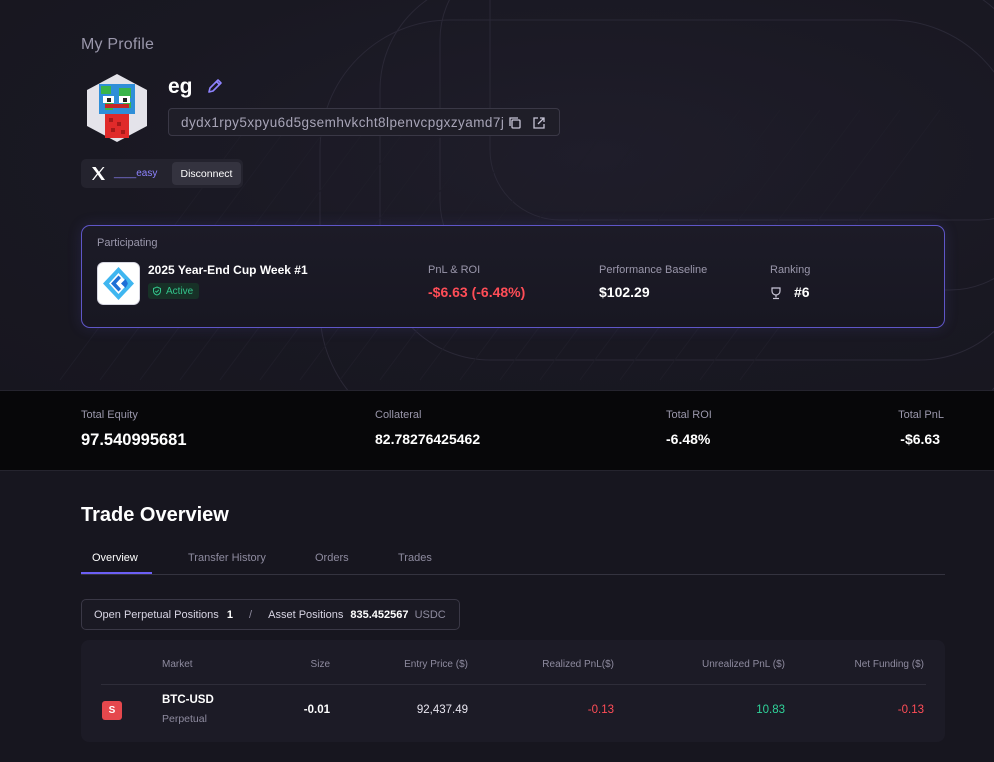 This screenshot has height=762, width=994. I want to click on collateral-label: Collateral, so click(398, 415).